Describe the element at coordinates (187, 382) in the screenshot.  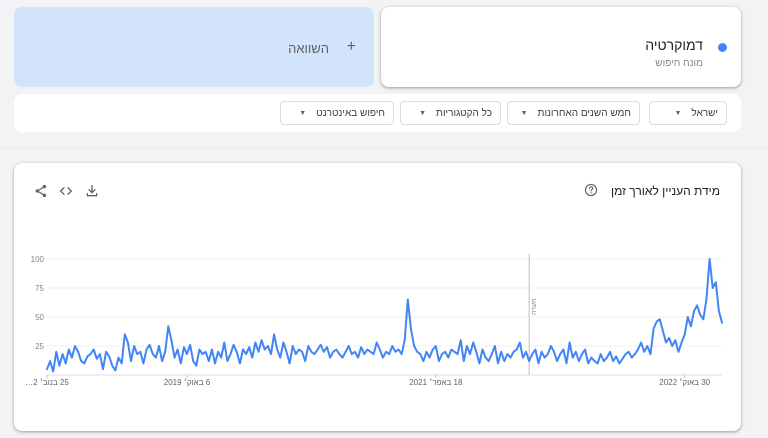
I see `x-tick-label: 6 באוק׳ 2019` at that location.